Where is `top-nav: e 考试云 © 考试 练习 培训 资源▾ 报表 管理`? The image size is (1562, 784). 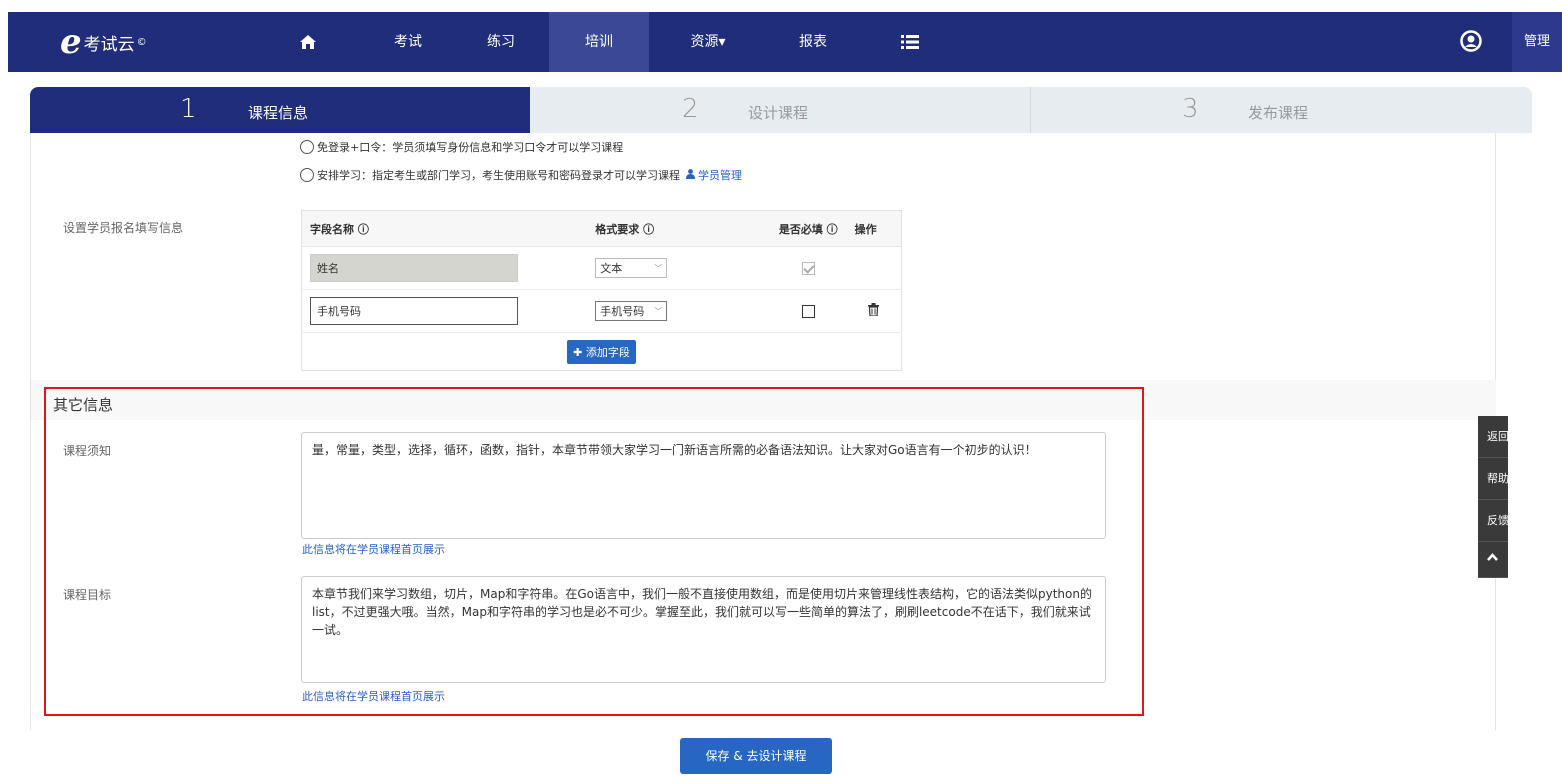
top-nav: e 考试云 © 考试 练习 培训 资源▾ 报表 管理 is located at coordinates (785, 42).